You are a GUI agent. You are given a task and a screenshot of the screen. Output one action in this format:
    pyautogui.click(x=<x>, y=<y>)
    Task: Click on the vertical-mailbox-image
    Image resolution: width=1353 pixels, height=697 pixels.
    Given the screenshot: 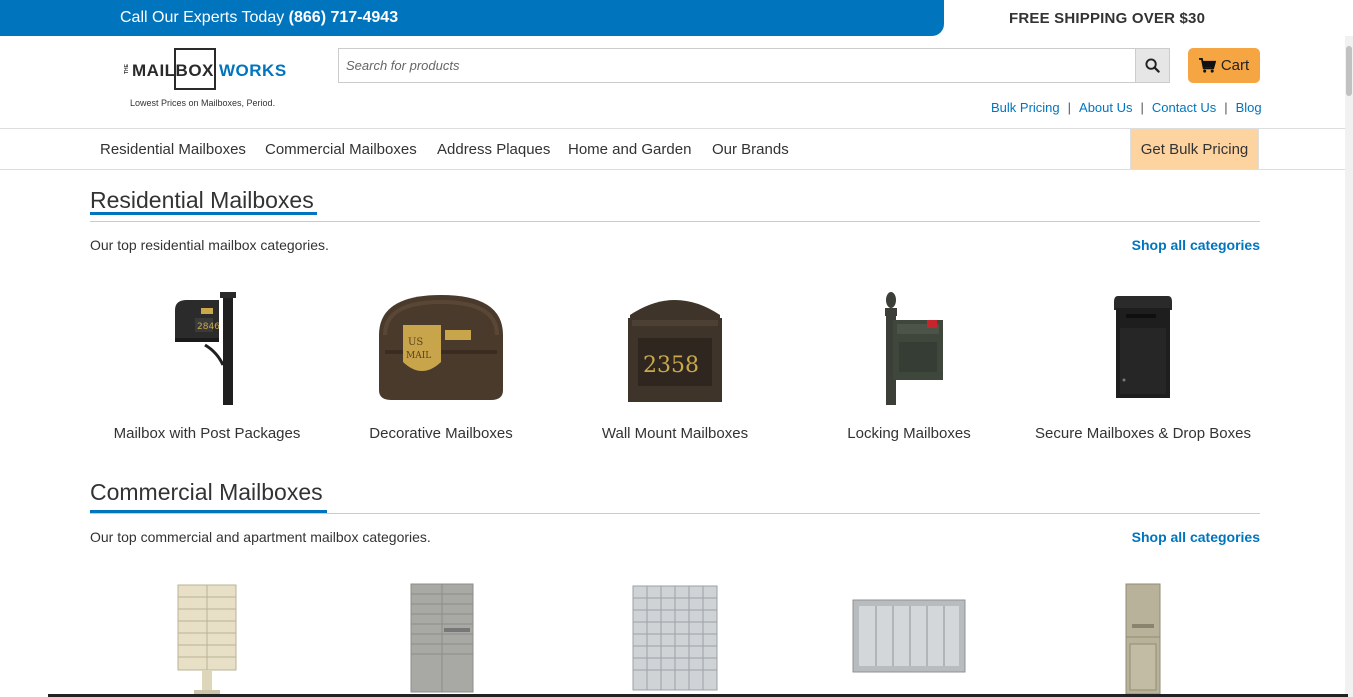 What is the action you would take?
    pyautogui.click(x=909, y=636)
    